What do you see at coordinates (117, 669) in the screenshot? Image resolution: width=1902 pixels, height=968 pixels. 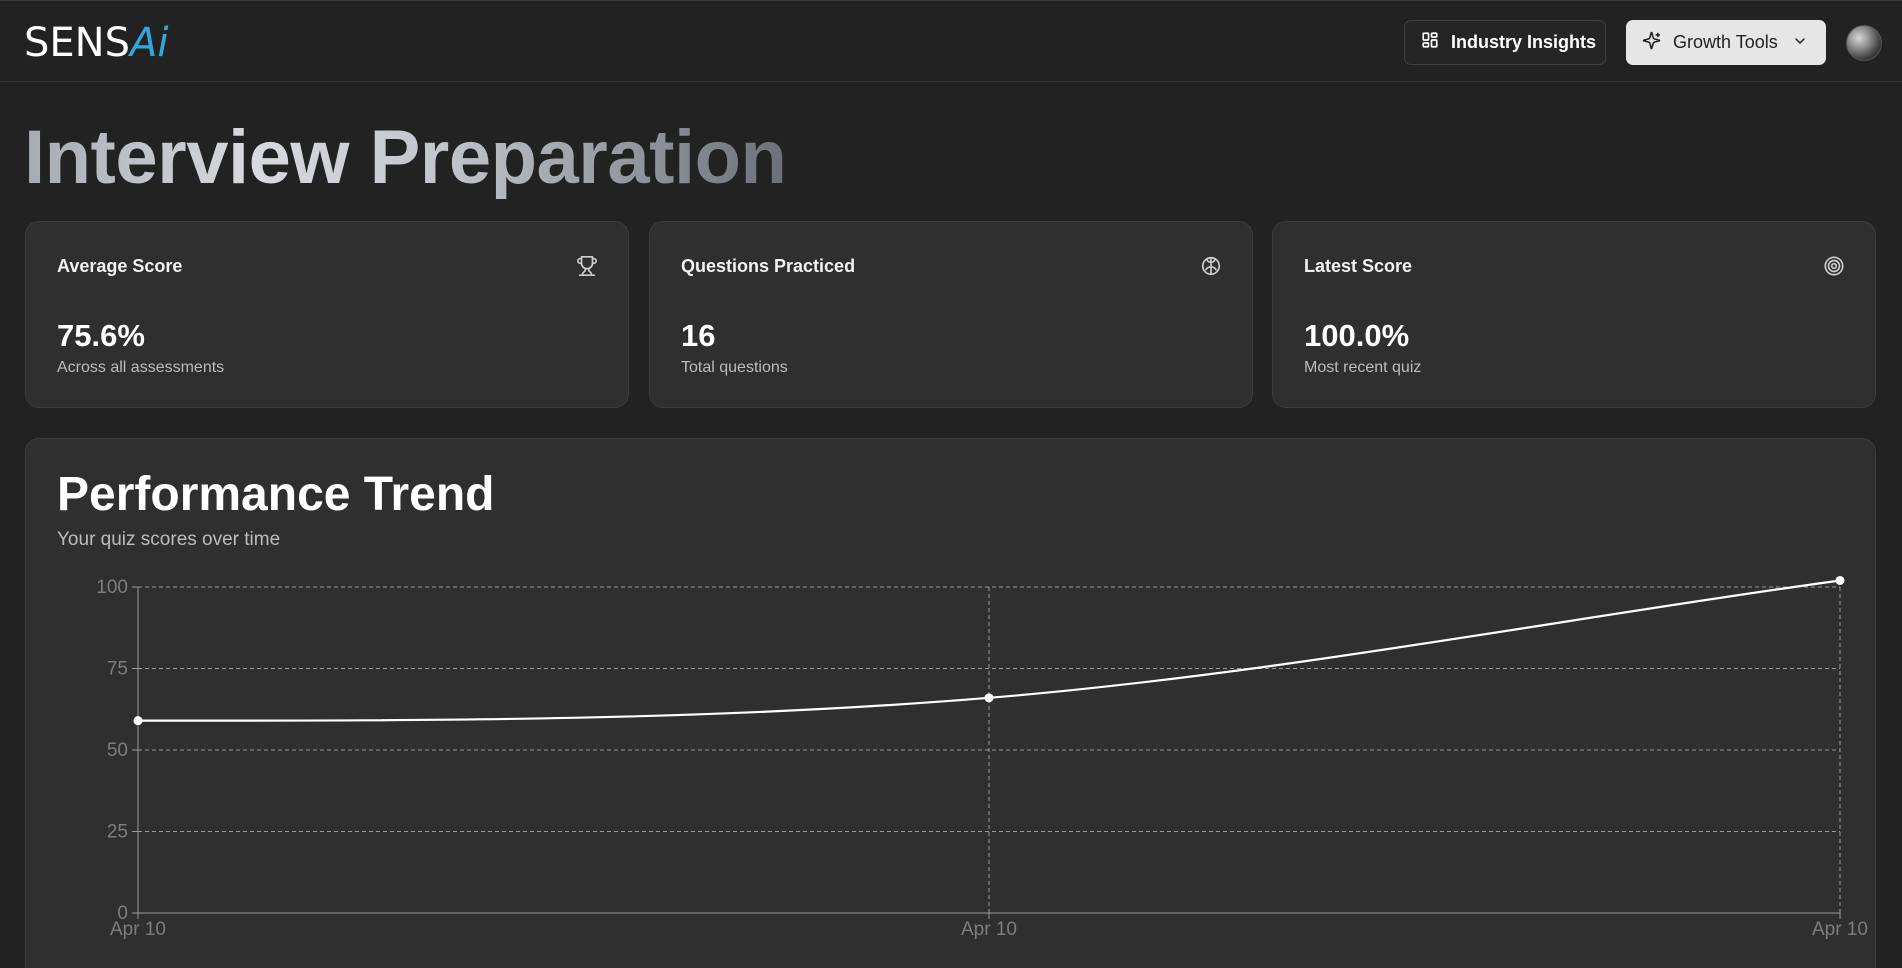 I see `y-tick-label: 75` at bounding box center [117, 669].